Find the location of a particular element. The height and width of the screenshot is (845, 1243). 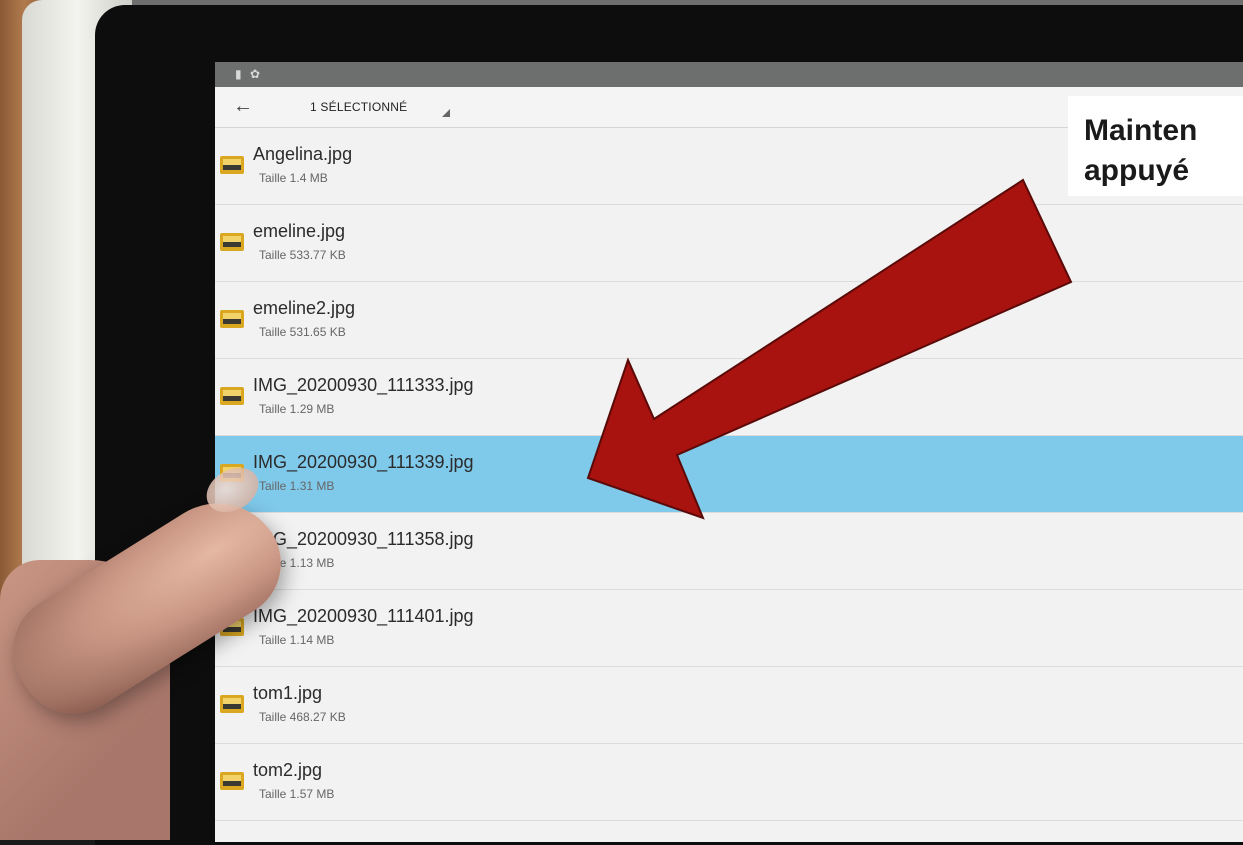

callout-text-line1: Mainten is located at coordinates (1141, 130).